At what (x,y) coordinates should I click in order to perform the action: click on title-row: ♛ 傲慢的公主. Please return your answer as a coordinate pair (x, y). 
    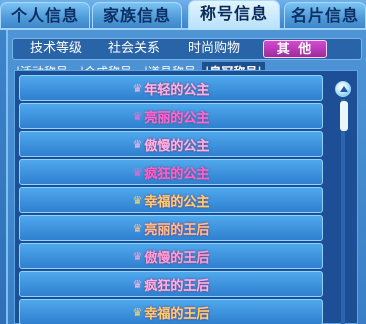
    Looking at the image, I should click on (171, 144).